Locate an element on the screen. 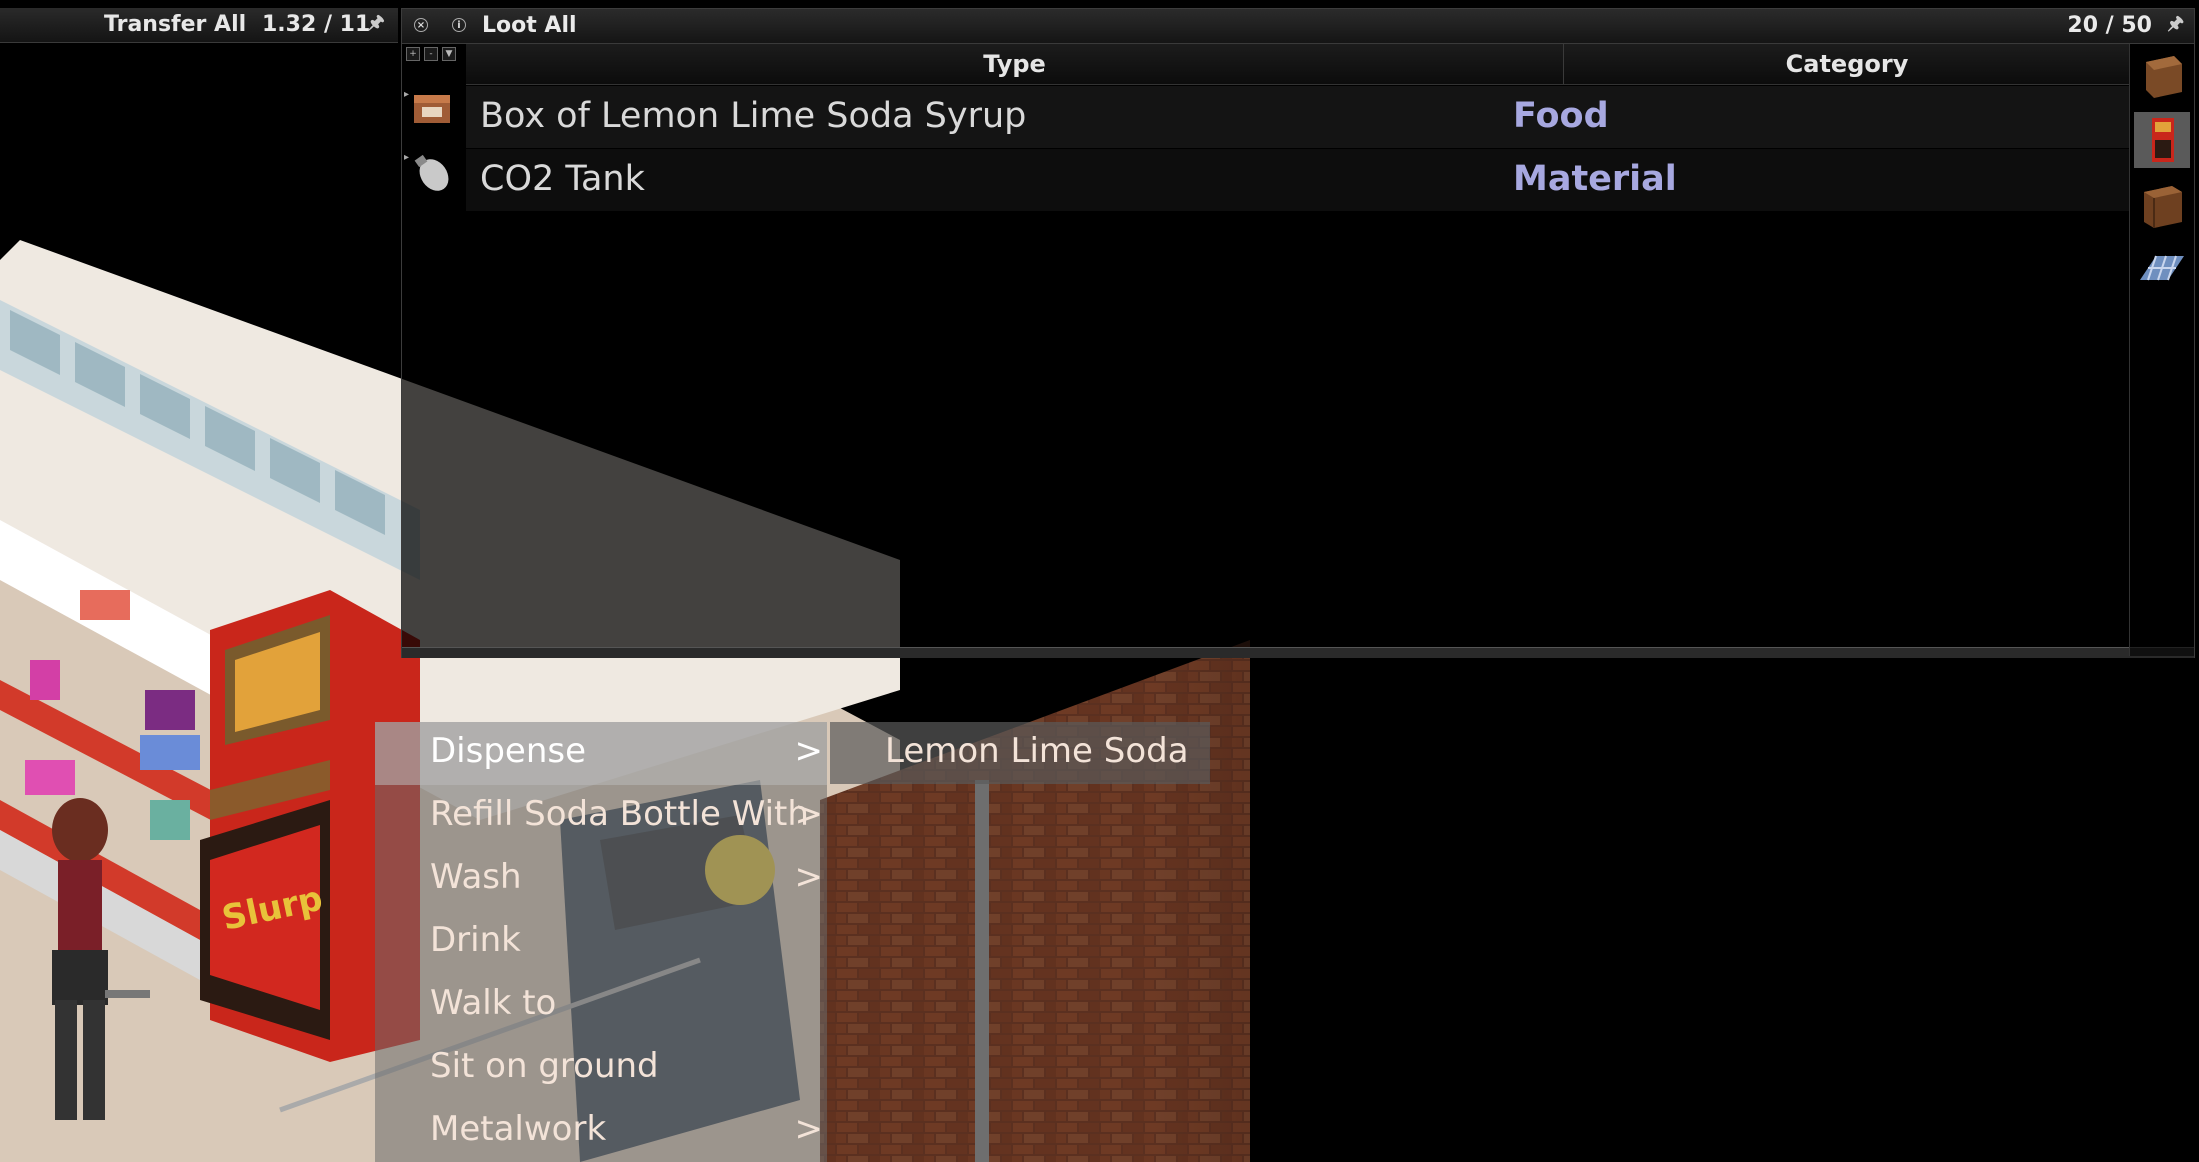  menu-item-metalwork: Metalwork > is located at coordinates (601, 1131).